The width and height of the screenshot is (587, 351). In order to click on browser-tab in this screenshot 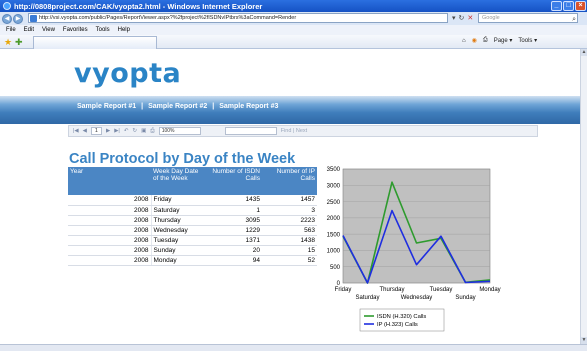, I will do `click(95, 42)`.